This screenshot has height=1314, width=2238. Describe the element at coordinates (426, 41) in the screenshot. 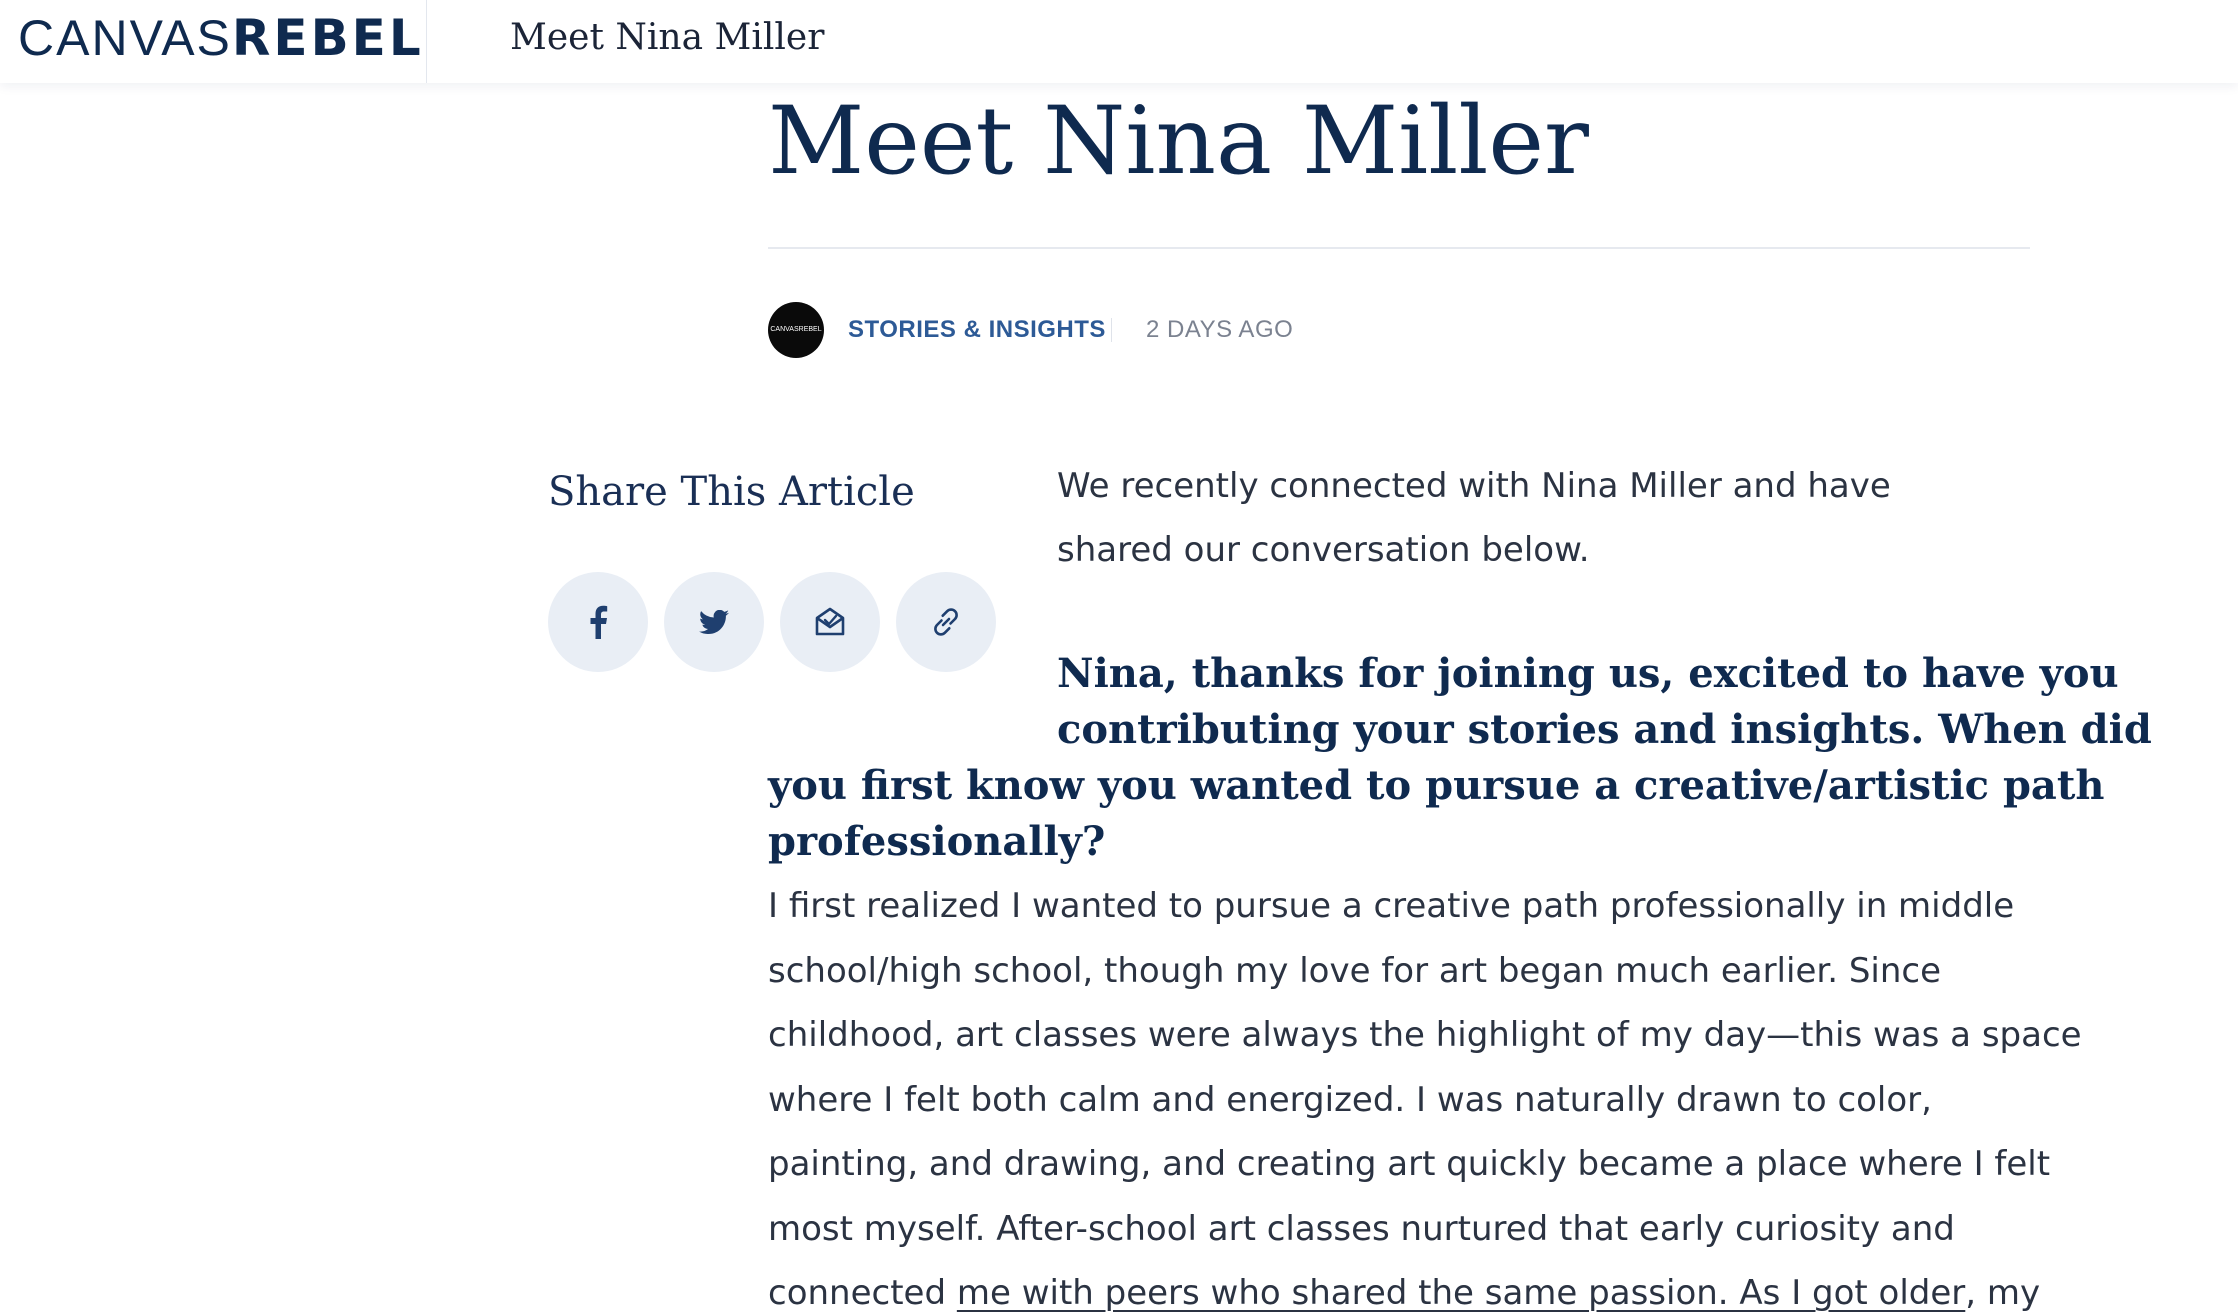

I see `topbar-divider` at that location.